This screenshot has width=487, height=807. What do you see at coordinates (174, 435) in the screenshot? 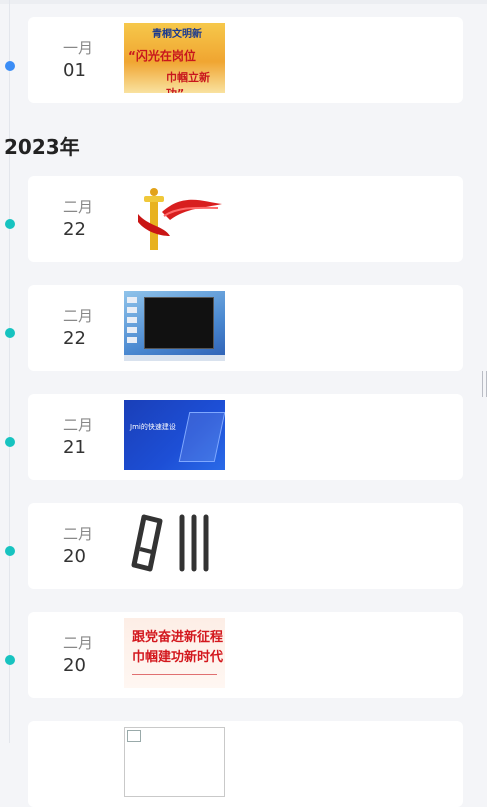
I see `presentation-thumbnail: Jmi的快速建设` at bounding box center [174, 435].